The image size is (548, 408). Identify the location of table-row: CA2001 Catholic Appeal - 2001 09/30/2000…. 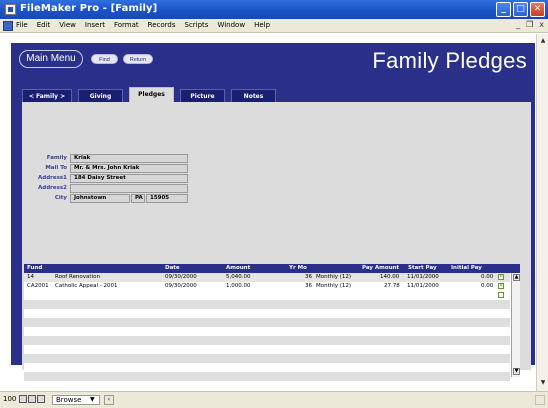
(267, 286).